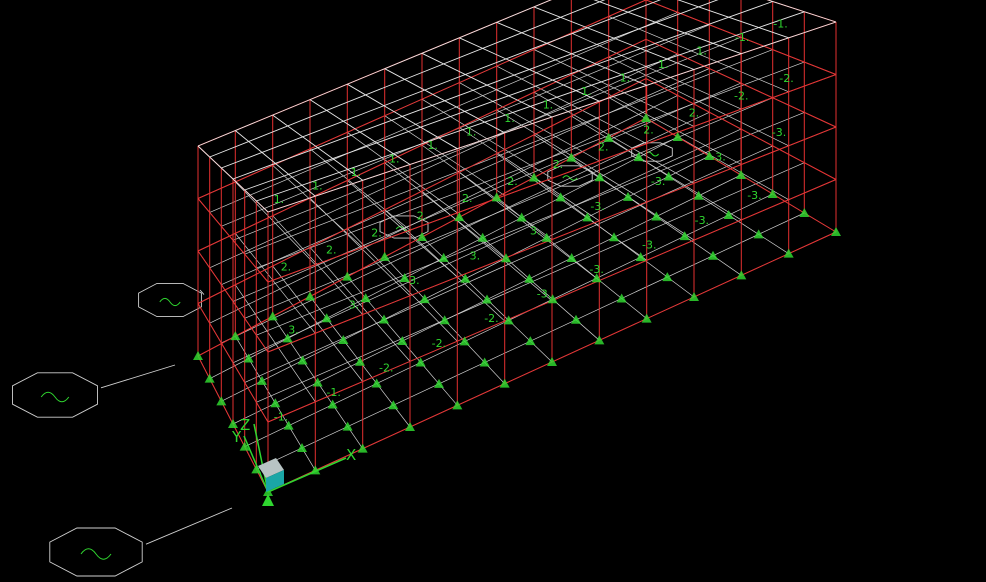 The height and width of the screenshot is (582, 986). Describe the element at coordinates (351, 455) in the screenshot. I see `x-axis-label: X` at that location.